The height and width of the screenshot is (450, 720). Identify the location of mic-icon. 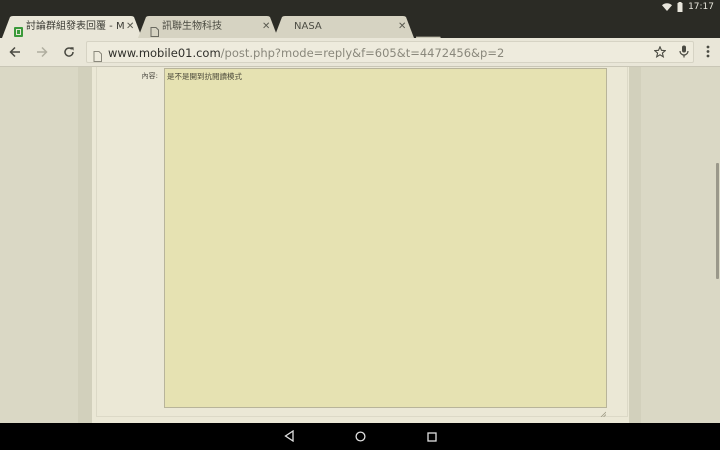
(684, 52).